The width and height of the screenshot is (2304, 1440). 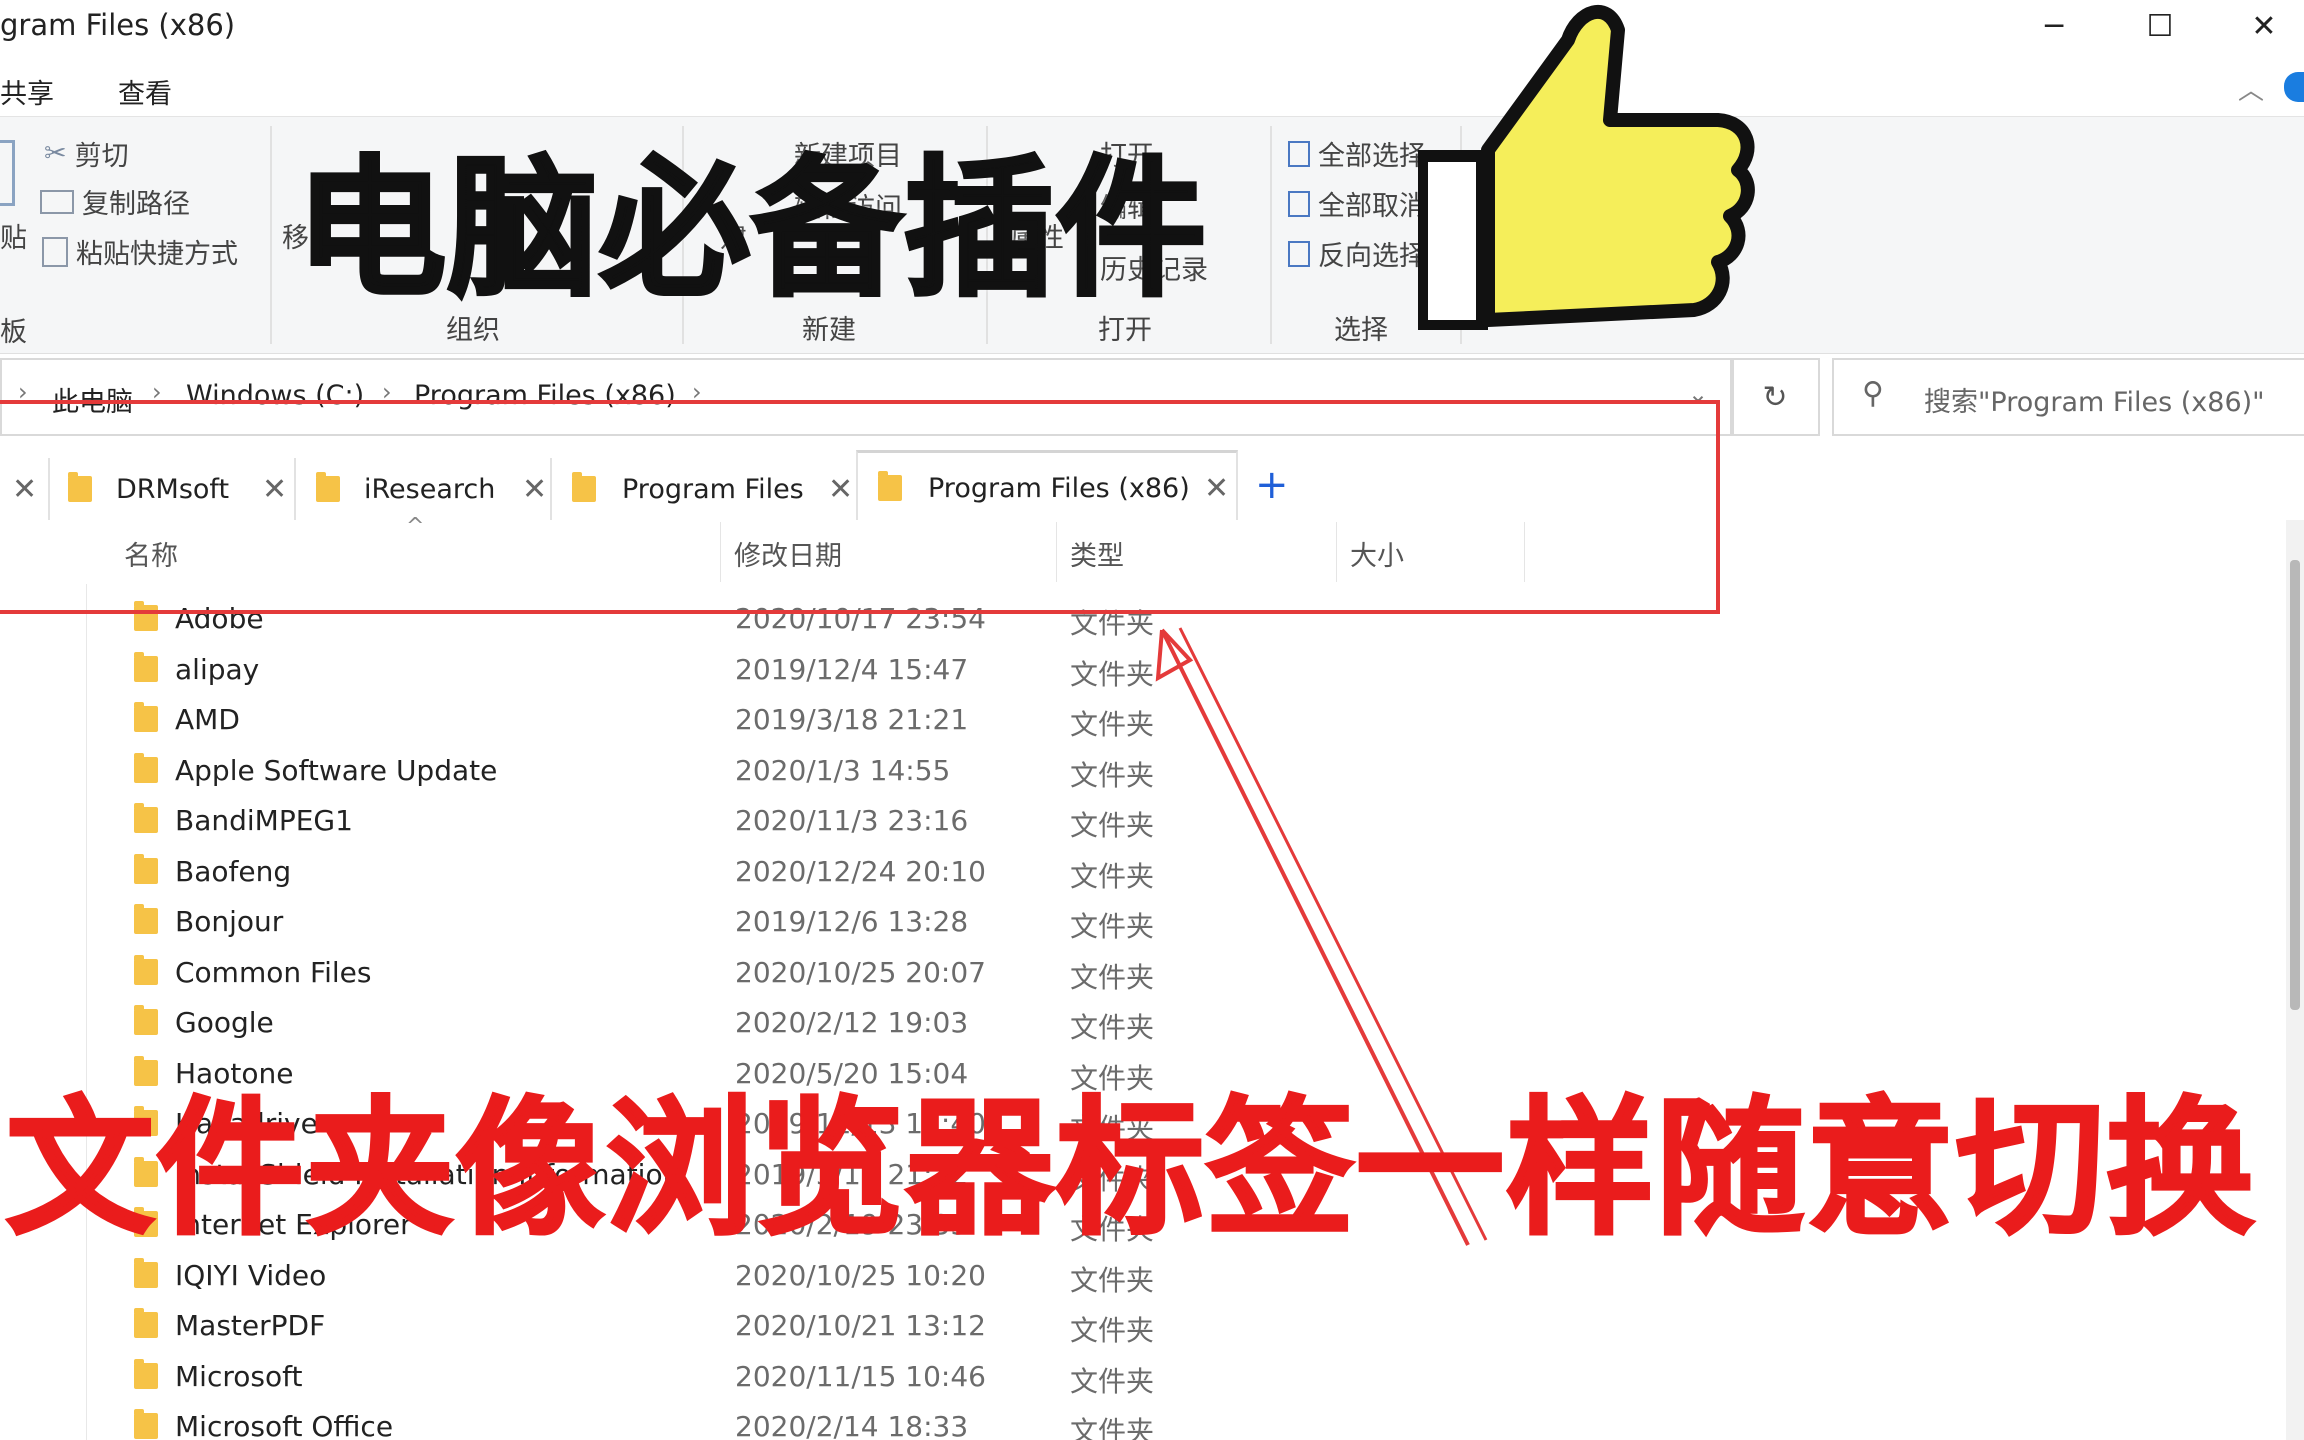 I want to click on file-name: Apple Software Update, so click(x=336, y=770).